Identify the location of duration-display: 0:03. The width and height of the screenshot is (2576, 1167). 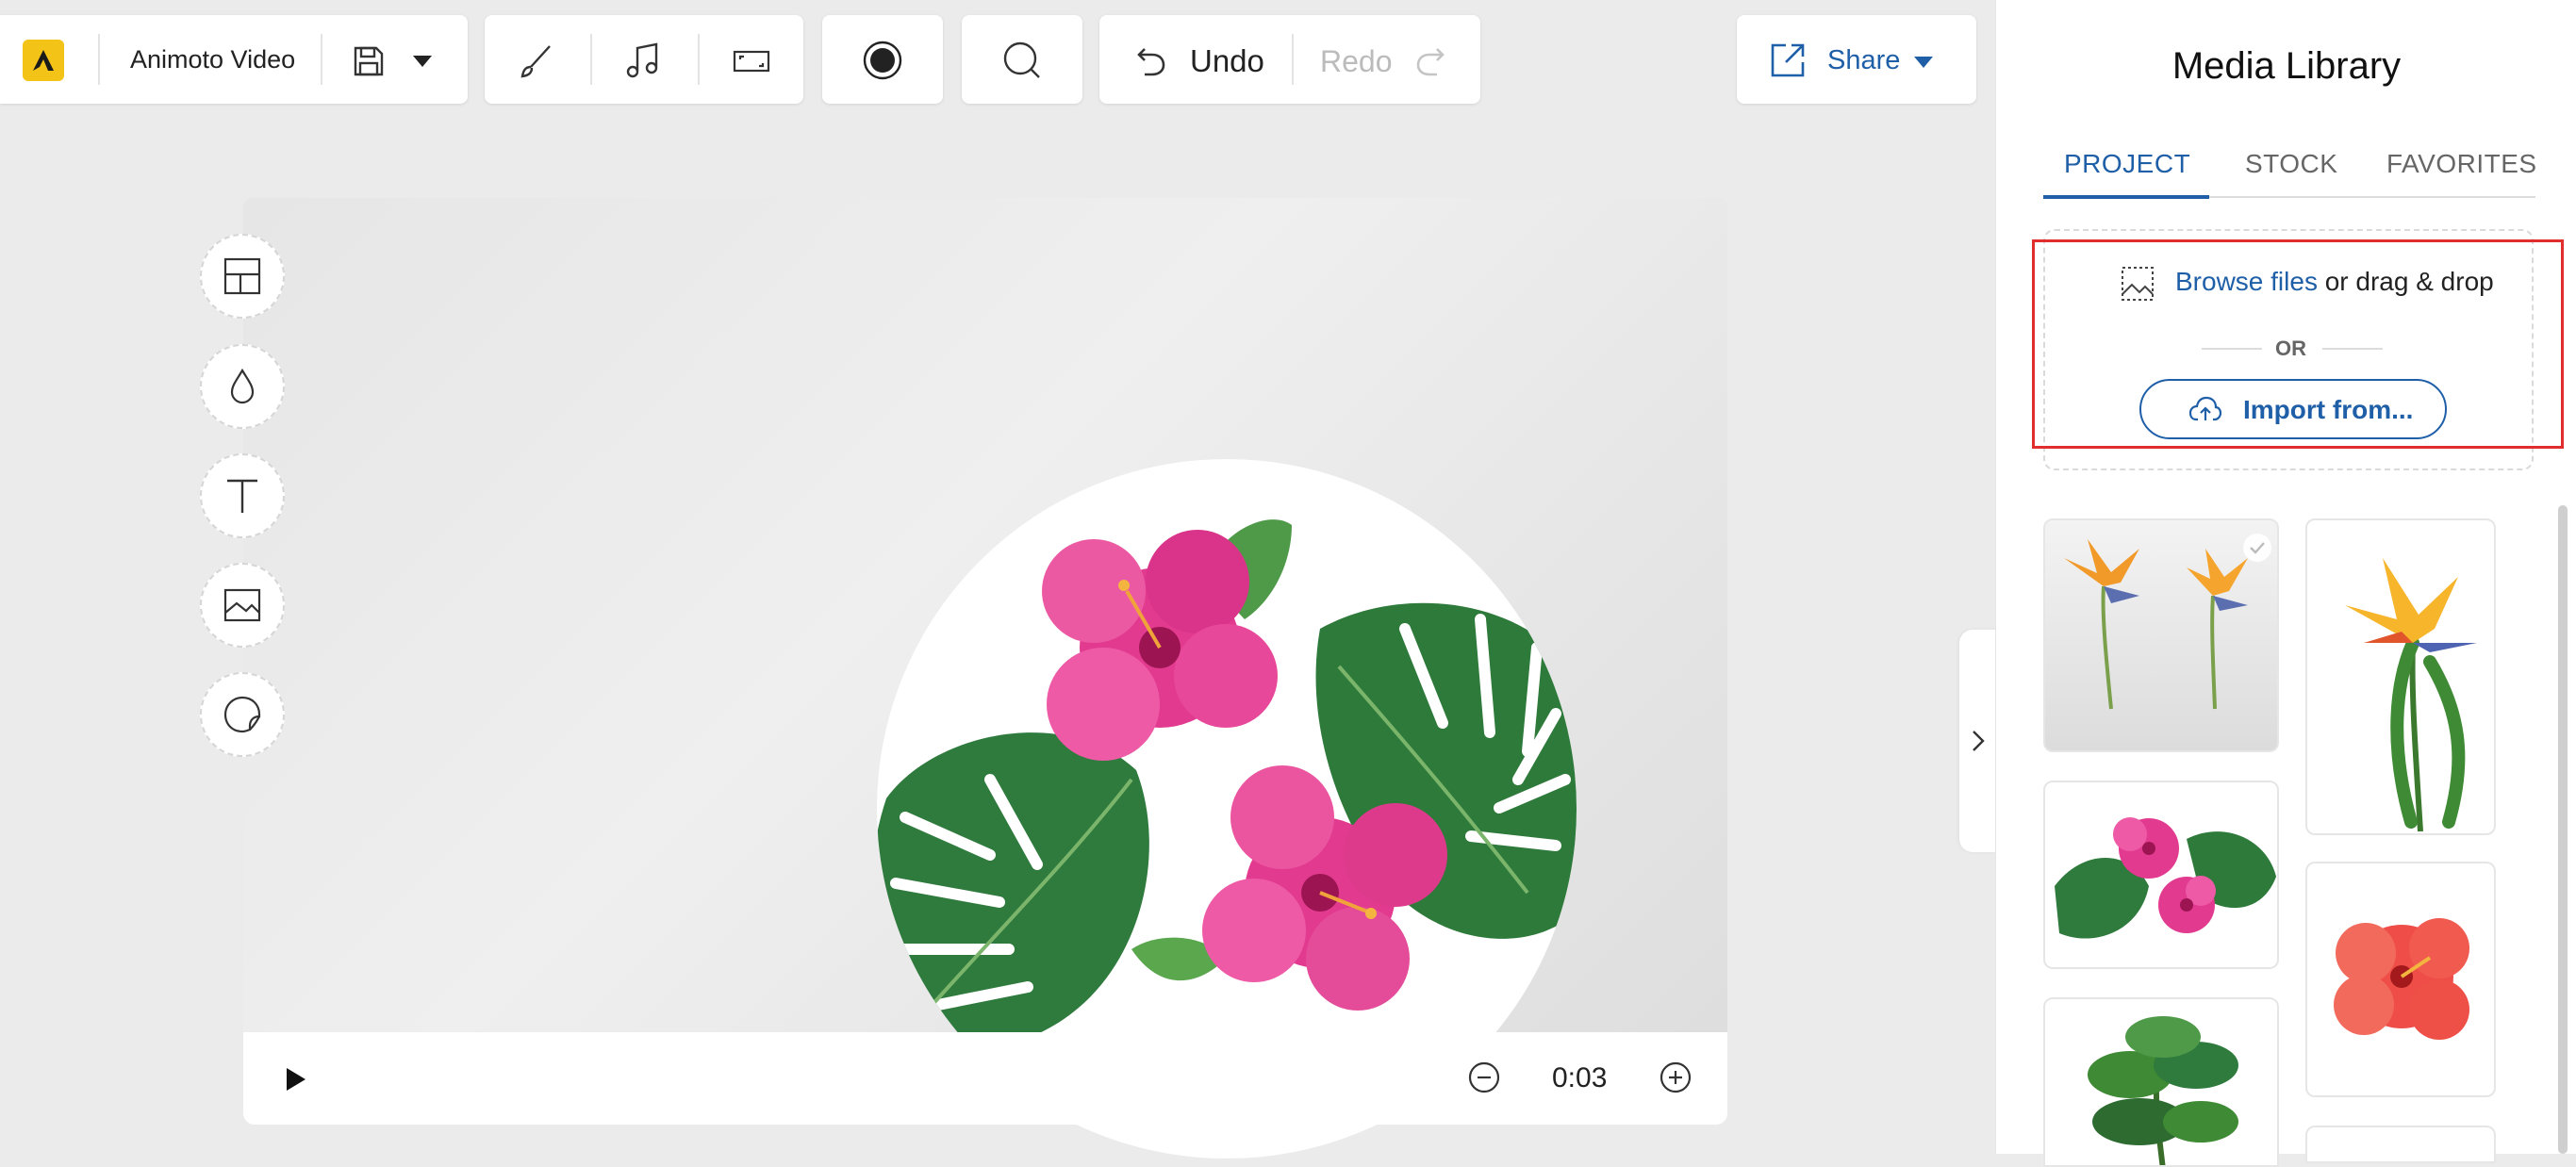
(1580, 1077).